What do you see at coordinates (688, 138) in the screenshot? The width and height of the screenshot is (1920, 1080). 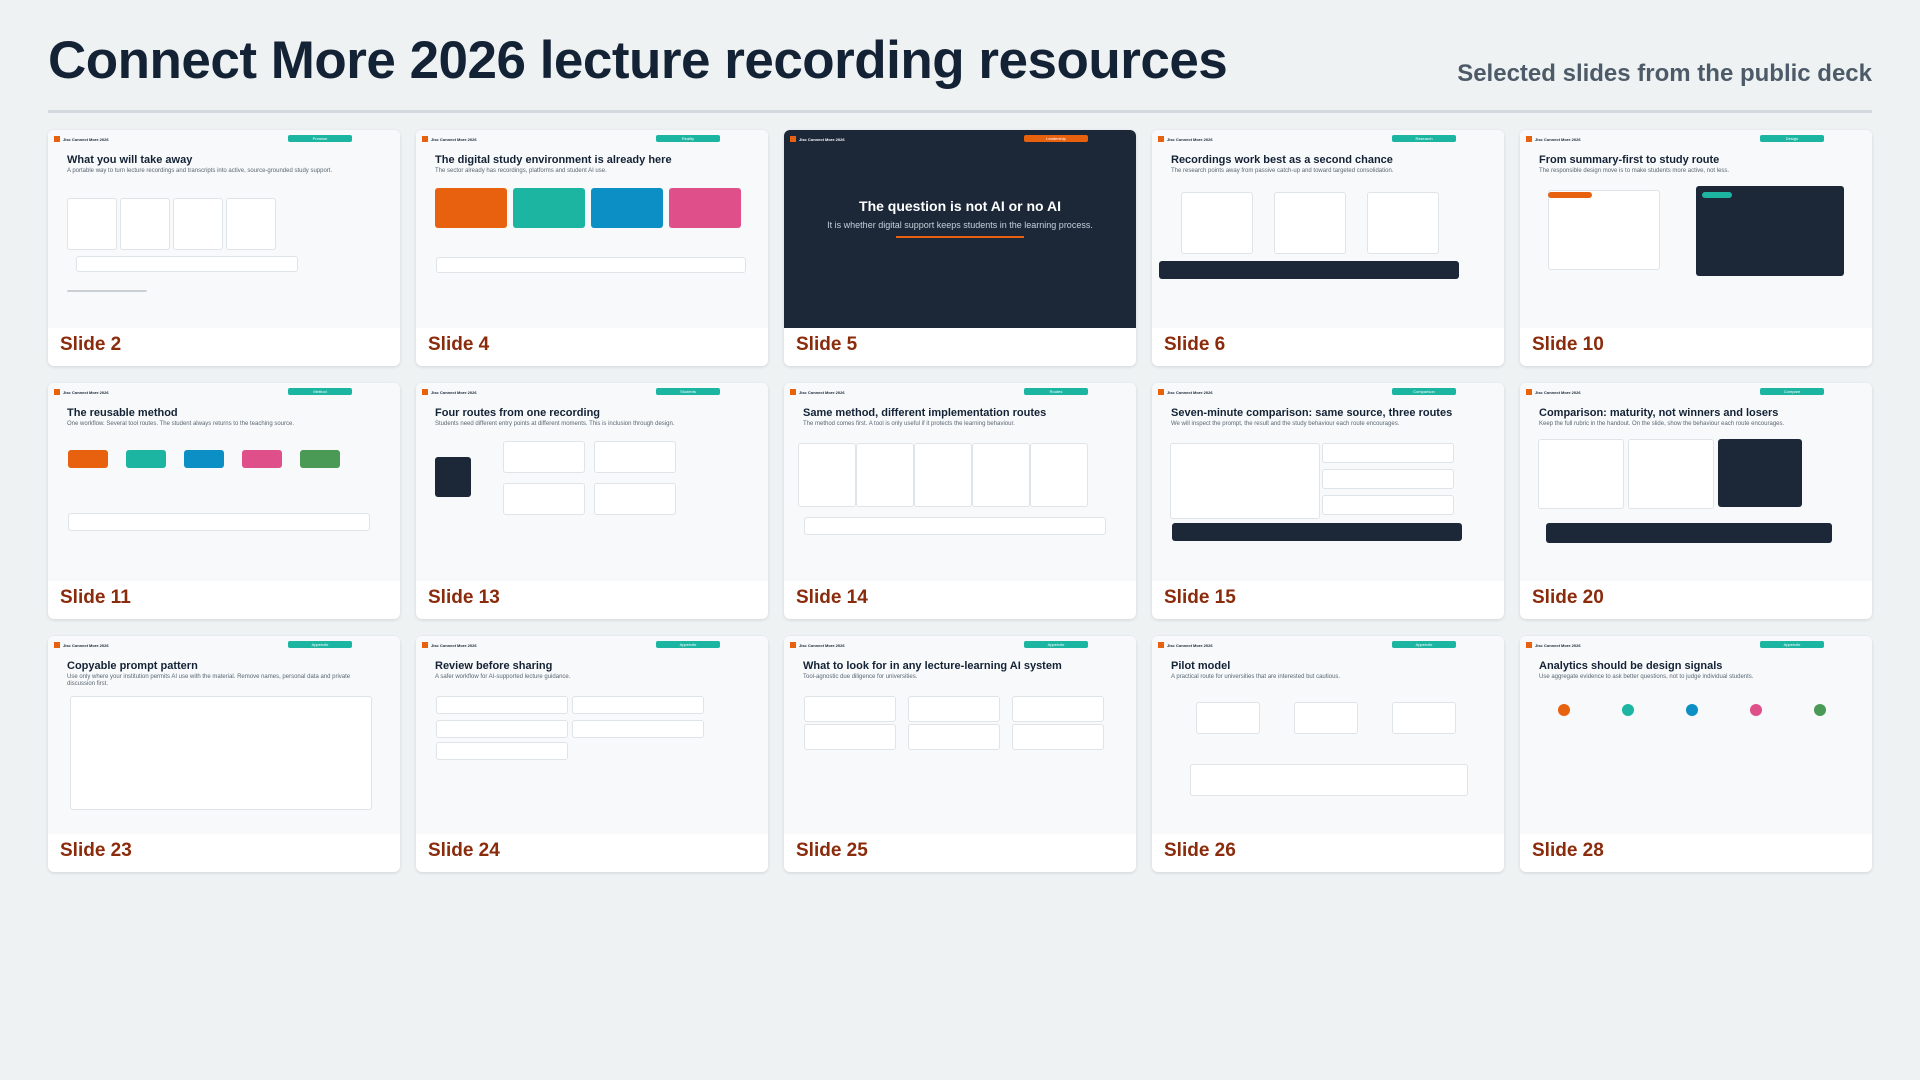 I see `slide-tag: Reality` at bounding box center [688, 138].